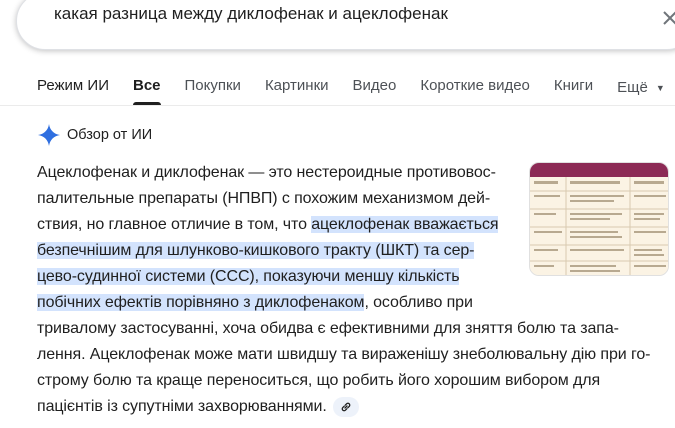 Image resolution: width=675 pixels, height=428 pixels. What do you see at coordinates (337, 105) in the screenshot?
I see `tabs-divider` at bounding box center [337, 105].